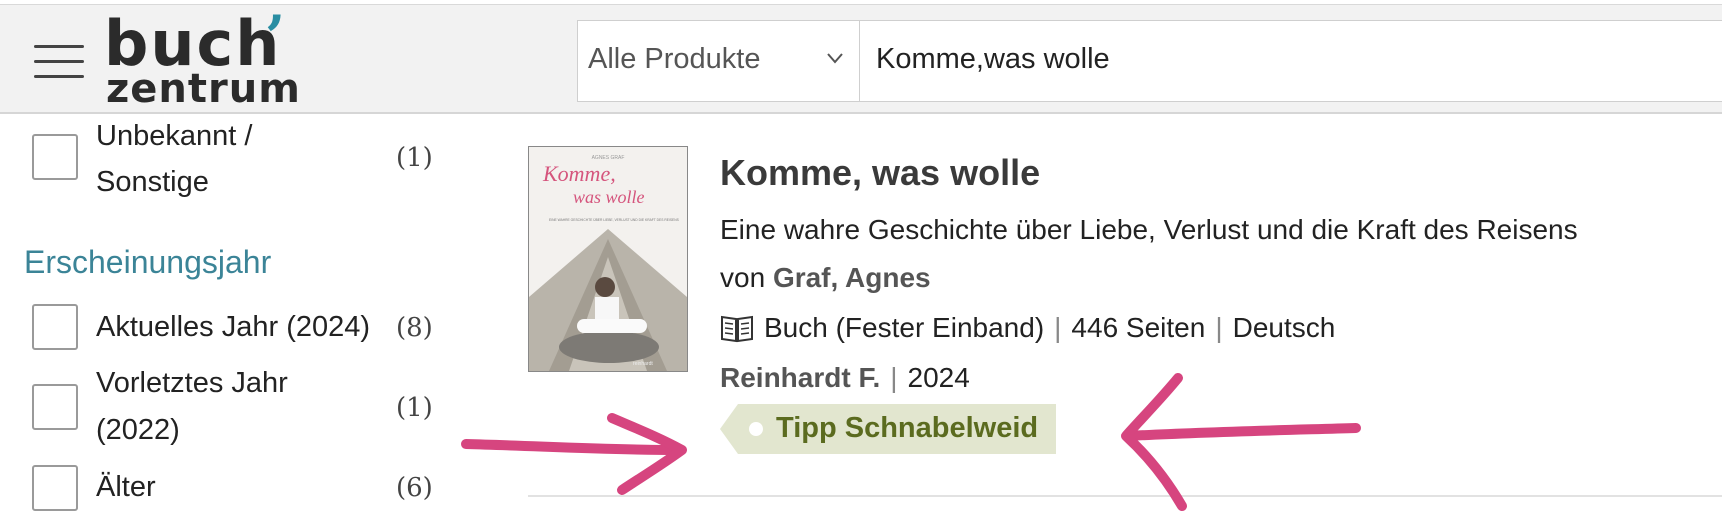 This screenshot has width=1722, height=523. I want to click on logo-text-zentrum: zentrum, so click(203, 89).